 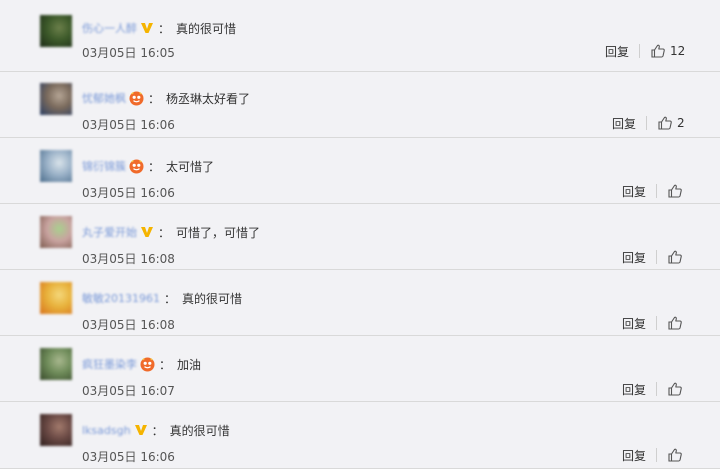 What do you see at coordinates (190, 166) in the screenshot?
I see `comment-text: 太可惜了` at bounding box center [190, 166].